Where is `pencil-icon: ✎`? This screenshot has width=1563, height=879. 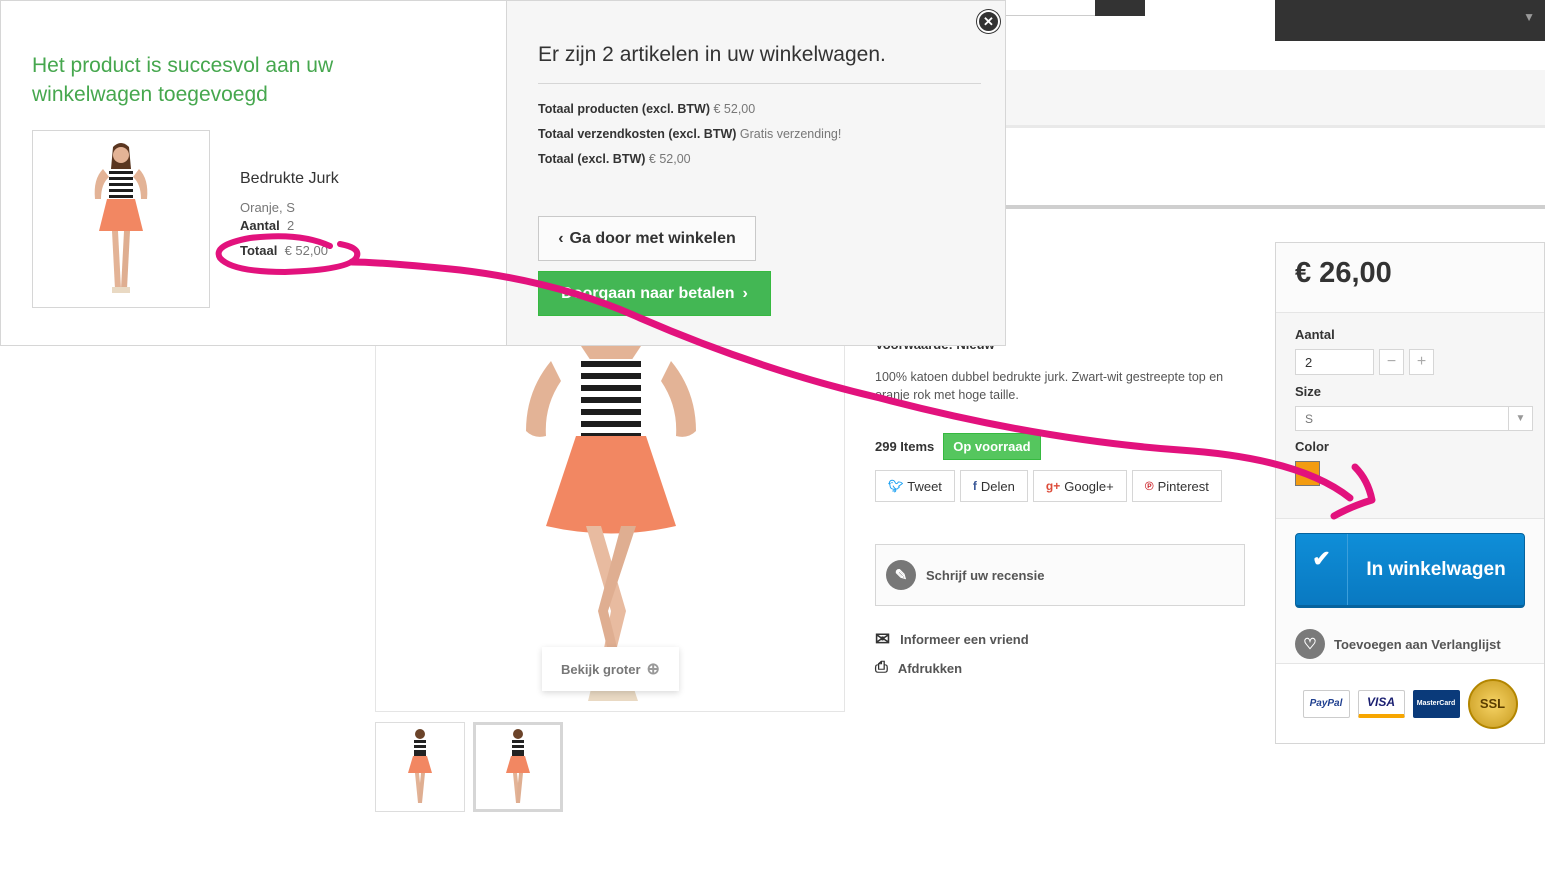 pencil-icon: ✎ is located at coordinates (901, 575).